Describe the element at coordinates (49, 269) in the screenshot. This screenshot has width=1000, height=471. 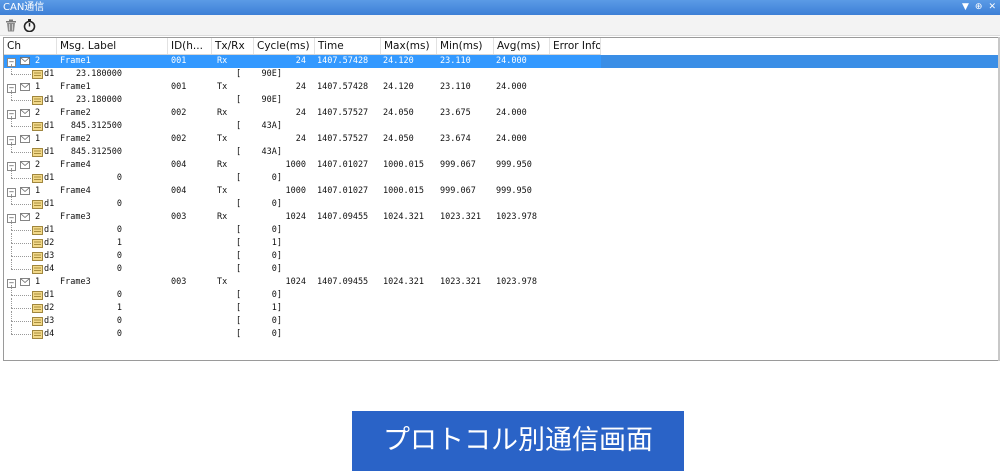
I see `signal-name-cell: d4` at that location.